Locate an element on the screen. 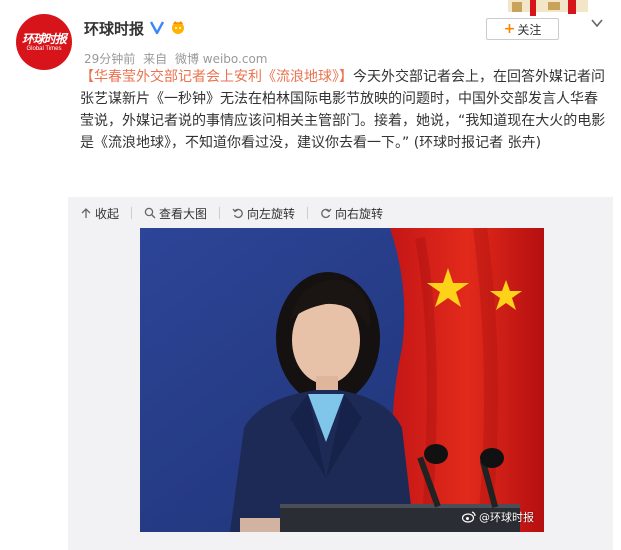 Image resolution: width=621 pixels, height=550 pixels. follow-label: 关注 is located at coordinates (529, 29).